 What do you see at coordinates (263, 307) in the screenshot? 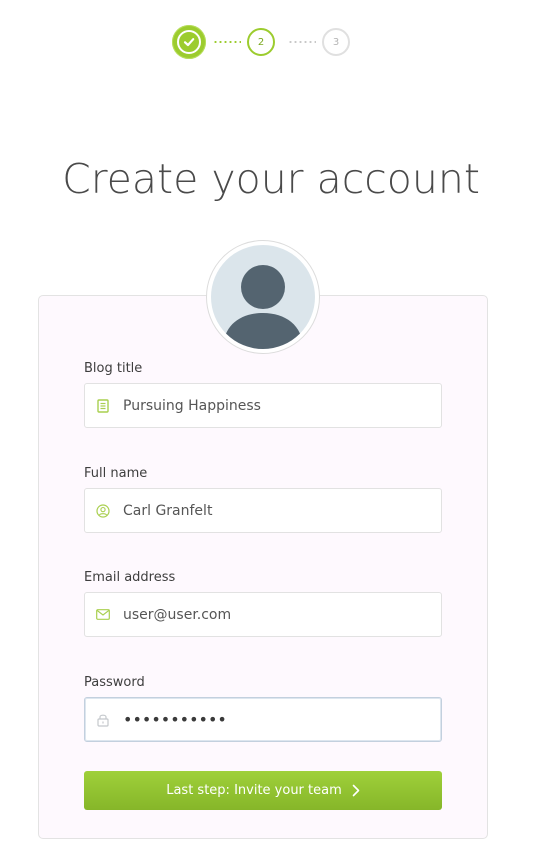
I see `user-silhouette-icon` at bounding box center [263, 307].